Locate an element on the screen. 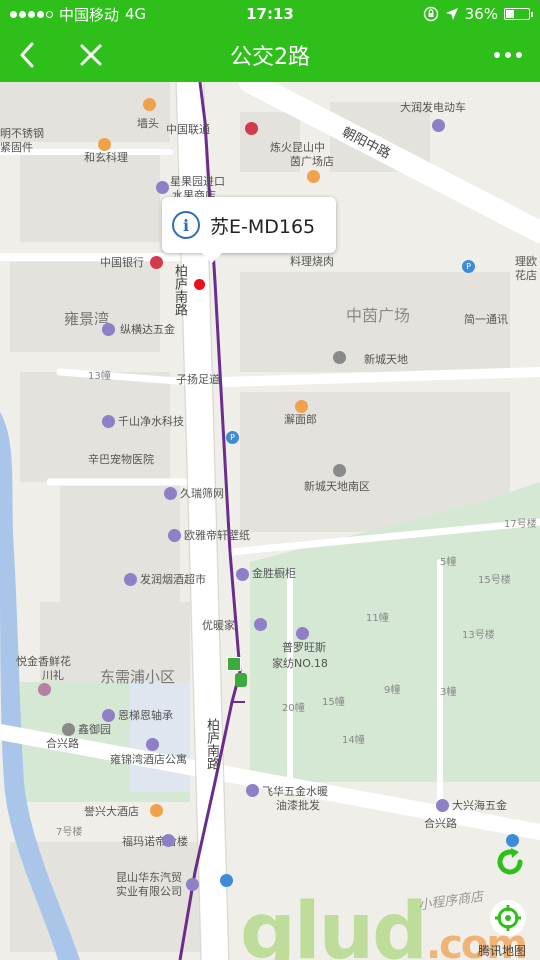  locate-icon is located at coordinates (508, 918).